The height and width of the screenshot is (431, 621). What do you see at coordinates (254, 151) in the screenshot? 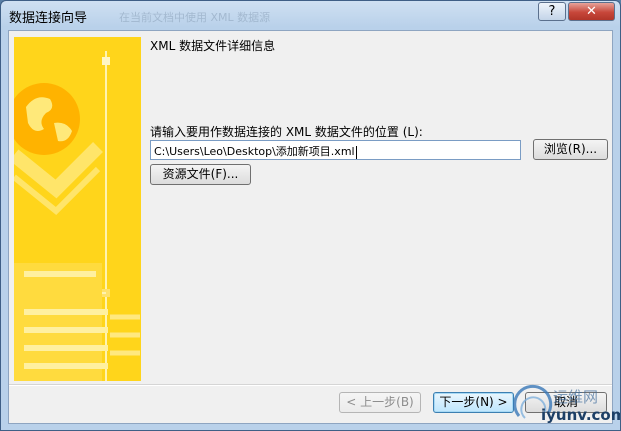
I see `file-path-value: C:\Users\Leo\Desktop\添加新项目.xml` at bounding box center [254, 151].